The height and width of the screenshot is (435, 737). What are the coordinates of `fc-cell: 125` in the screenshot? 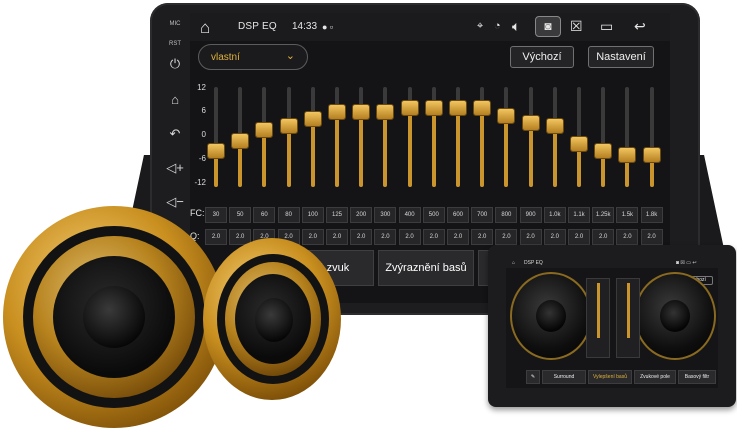 It's located at (337, 215).